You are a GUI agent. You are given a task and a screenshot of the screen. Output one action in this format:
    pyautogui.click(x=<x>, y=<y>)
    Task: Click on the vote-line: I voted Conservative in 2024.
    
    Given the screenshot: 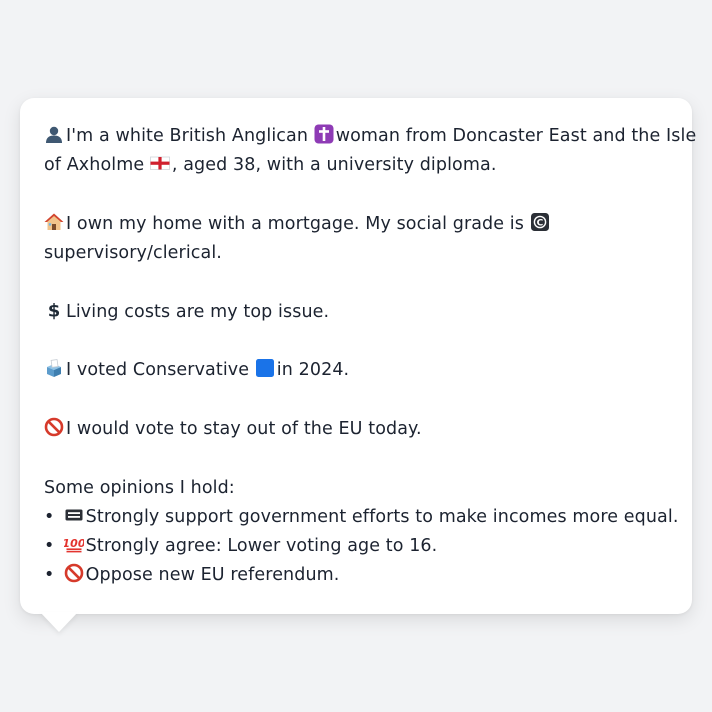 What is the action you would take?
    pyautogui.click(x=356, y=370)
    